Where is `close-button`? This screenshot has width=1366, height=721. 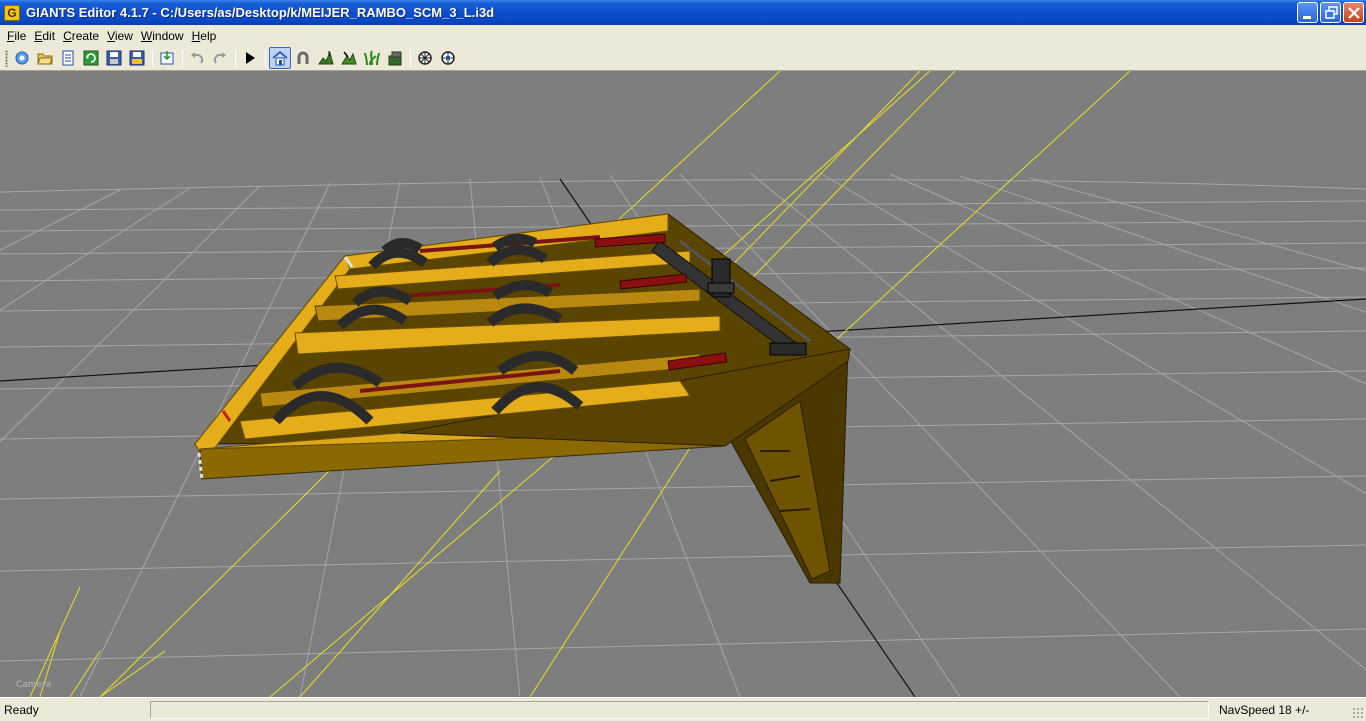 close-button is located at coordinates (1353, 12).